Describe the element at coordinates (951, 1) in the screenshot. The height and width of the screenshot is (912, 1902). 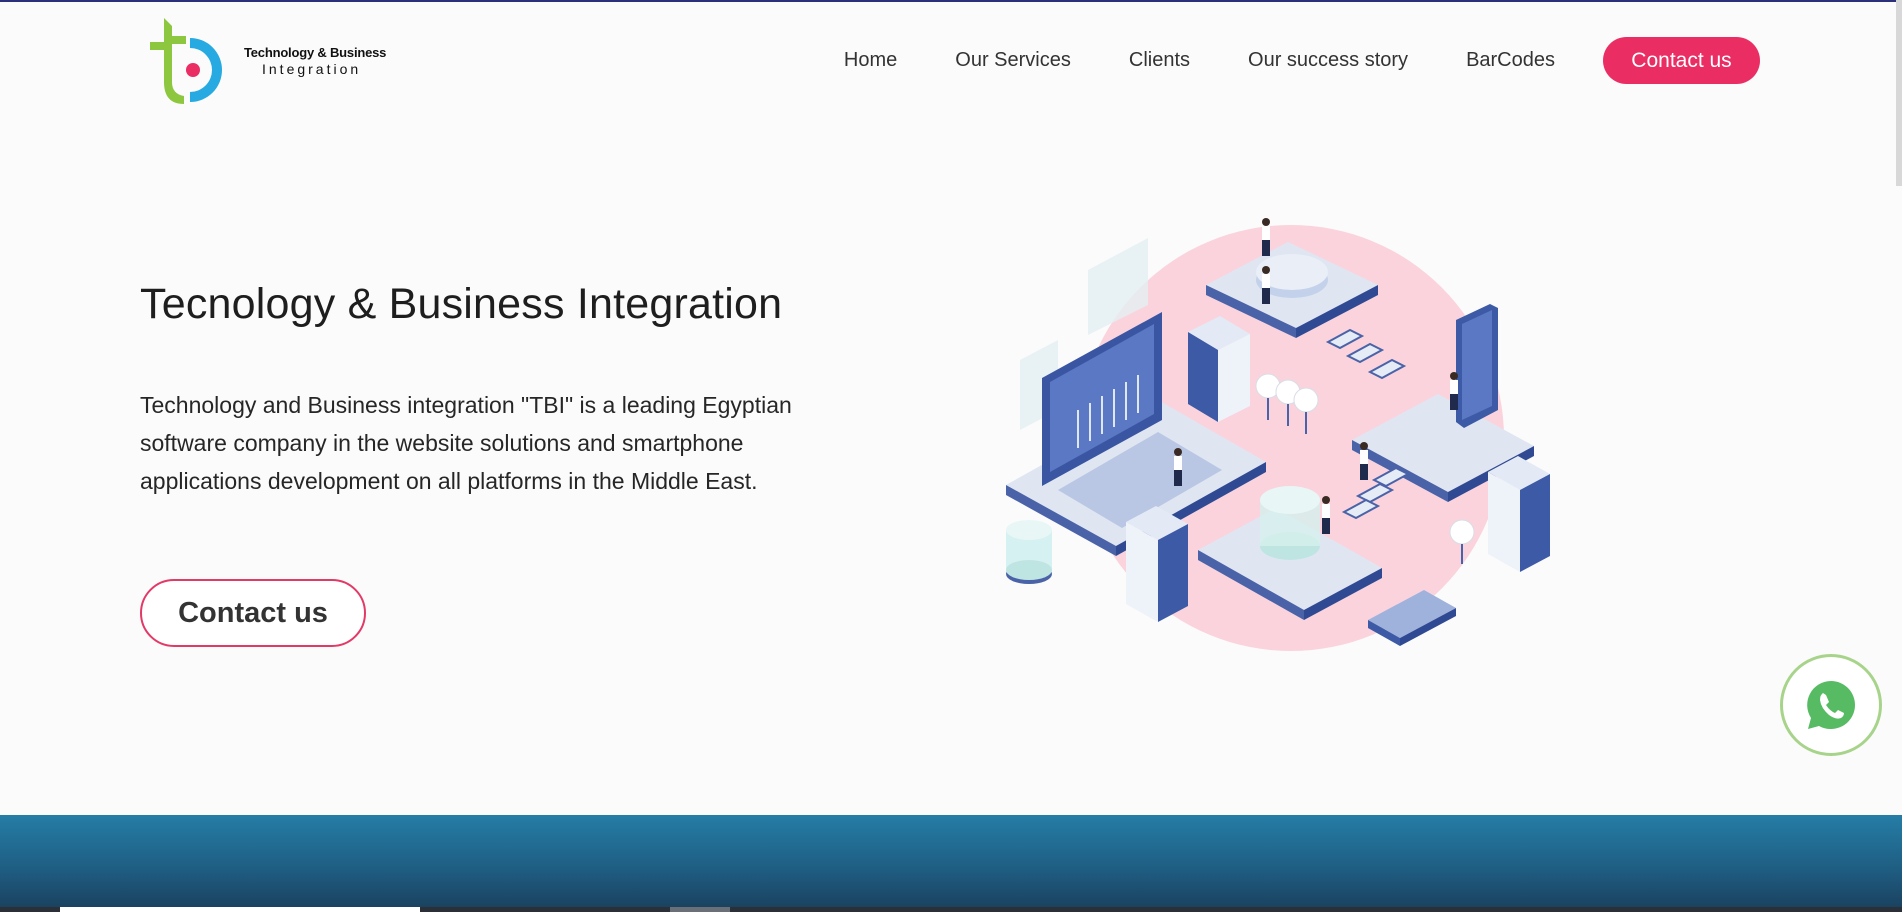
I see `top-border` at that location.